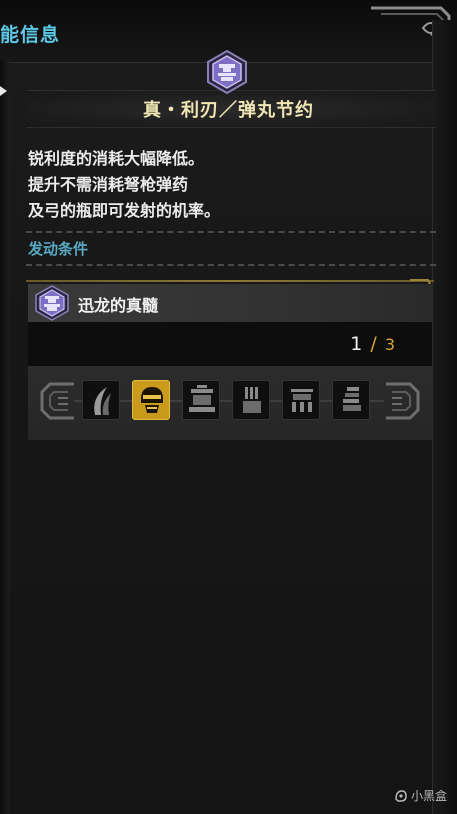 The height and width of the screenshot is (814, 457). I want to click on slot-arms, so click(251, 400).